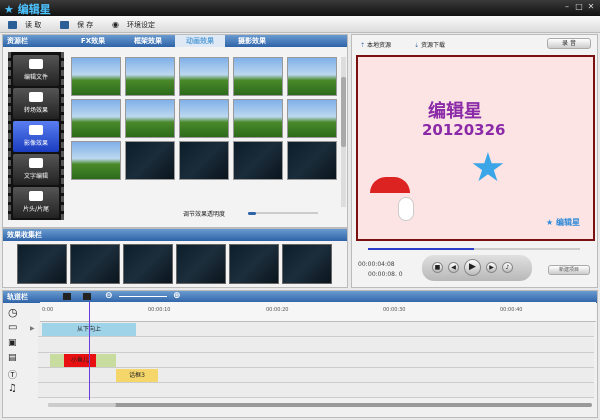 Image resolution: width=600 pixels, height=420 pixels. Describe the element at coordinates (252, 213) in the screenshot. I see `opacity-handle` at that location.